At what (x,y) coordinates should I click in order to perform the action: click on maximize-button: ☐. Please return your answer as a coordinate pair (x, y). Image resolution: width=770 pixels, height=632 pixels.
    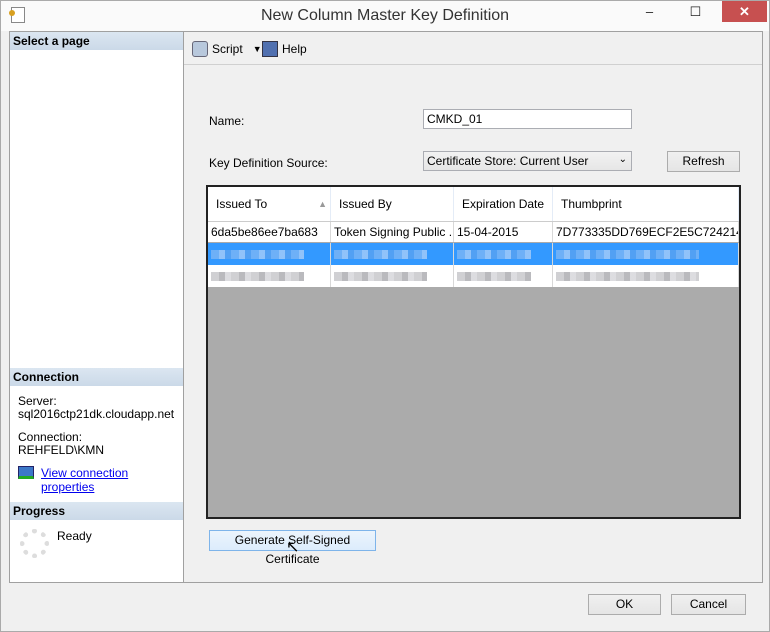
    Looking at the image, I should click on (695, 11).